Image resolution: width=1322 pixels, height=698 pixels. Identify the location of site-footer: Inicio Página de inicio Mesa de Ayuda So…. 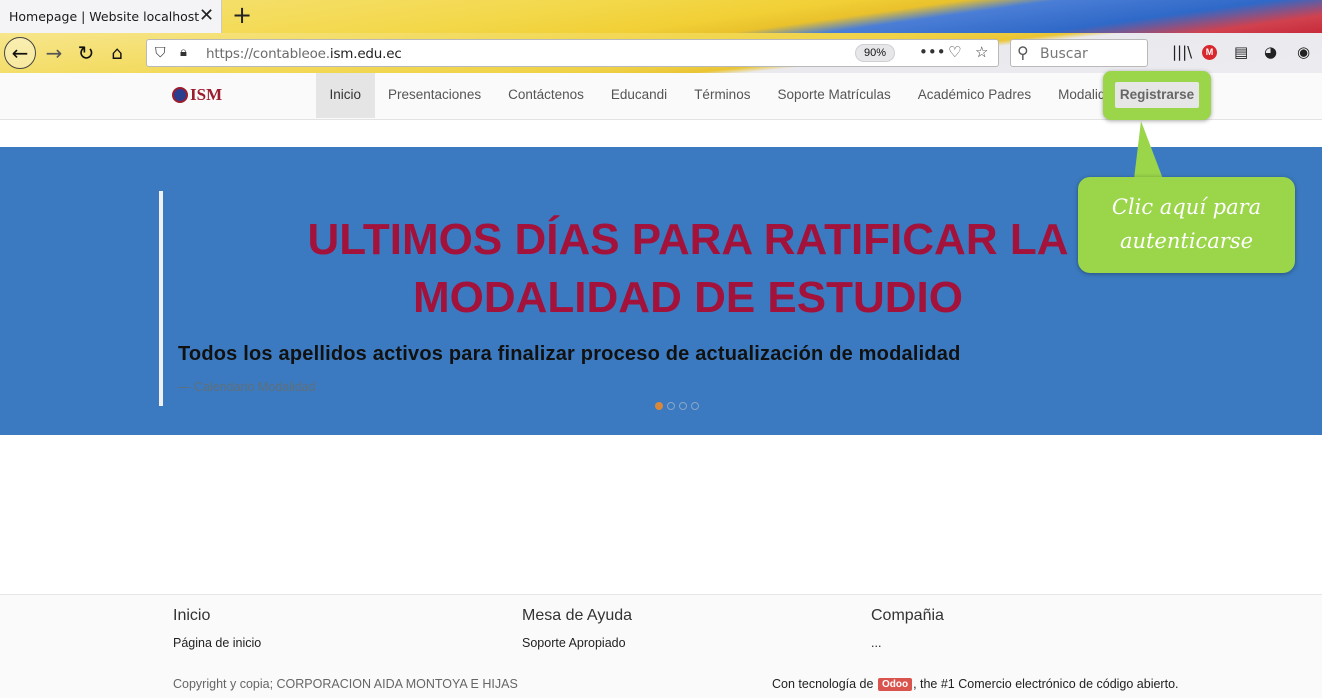
(661, 646).